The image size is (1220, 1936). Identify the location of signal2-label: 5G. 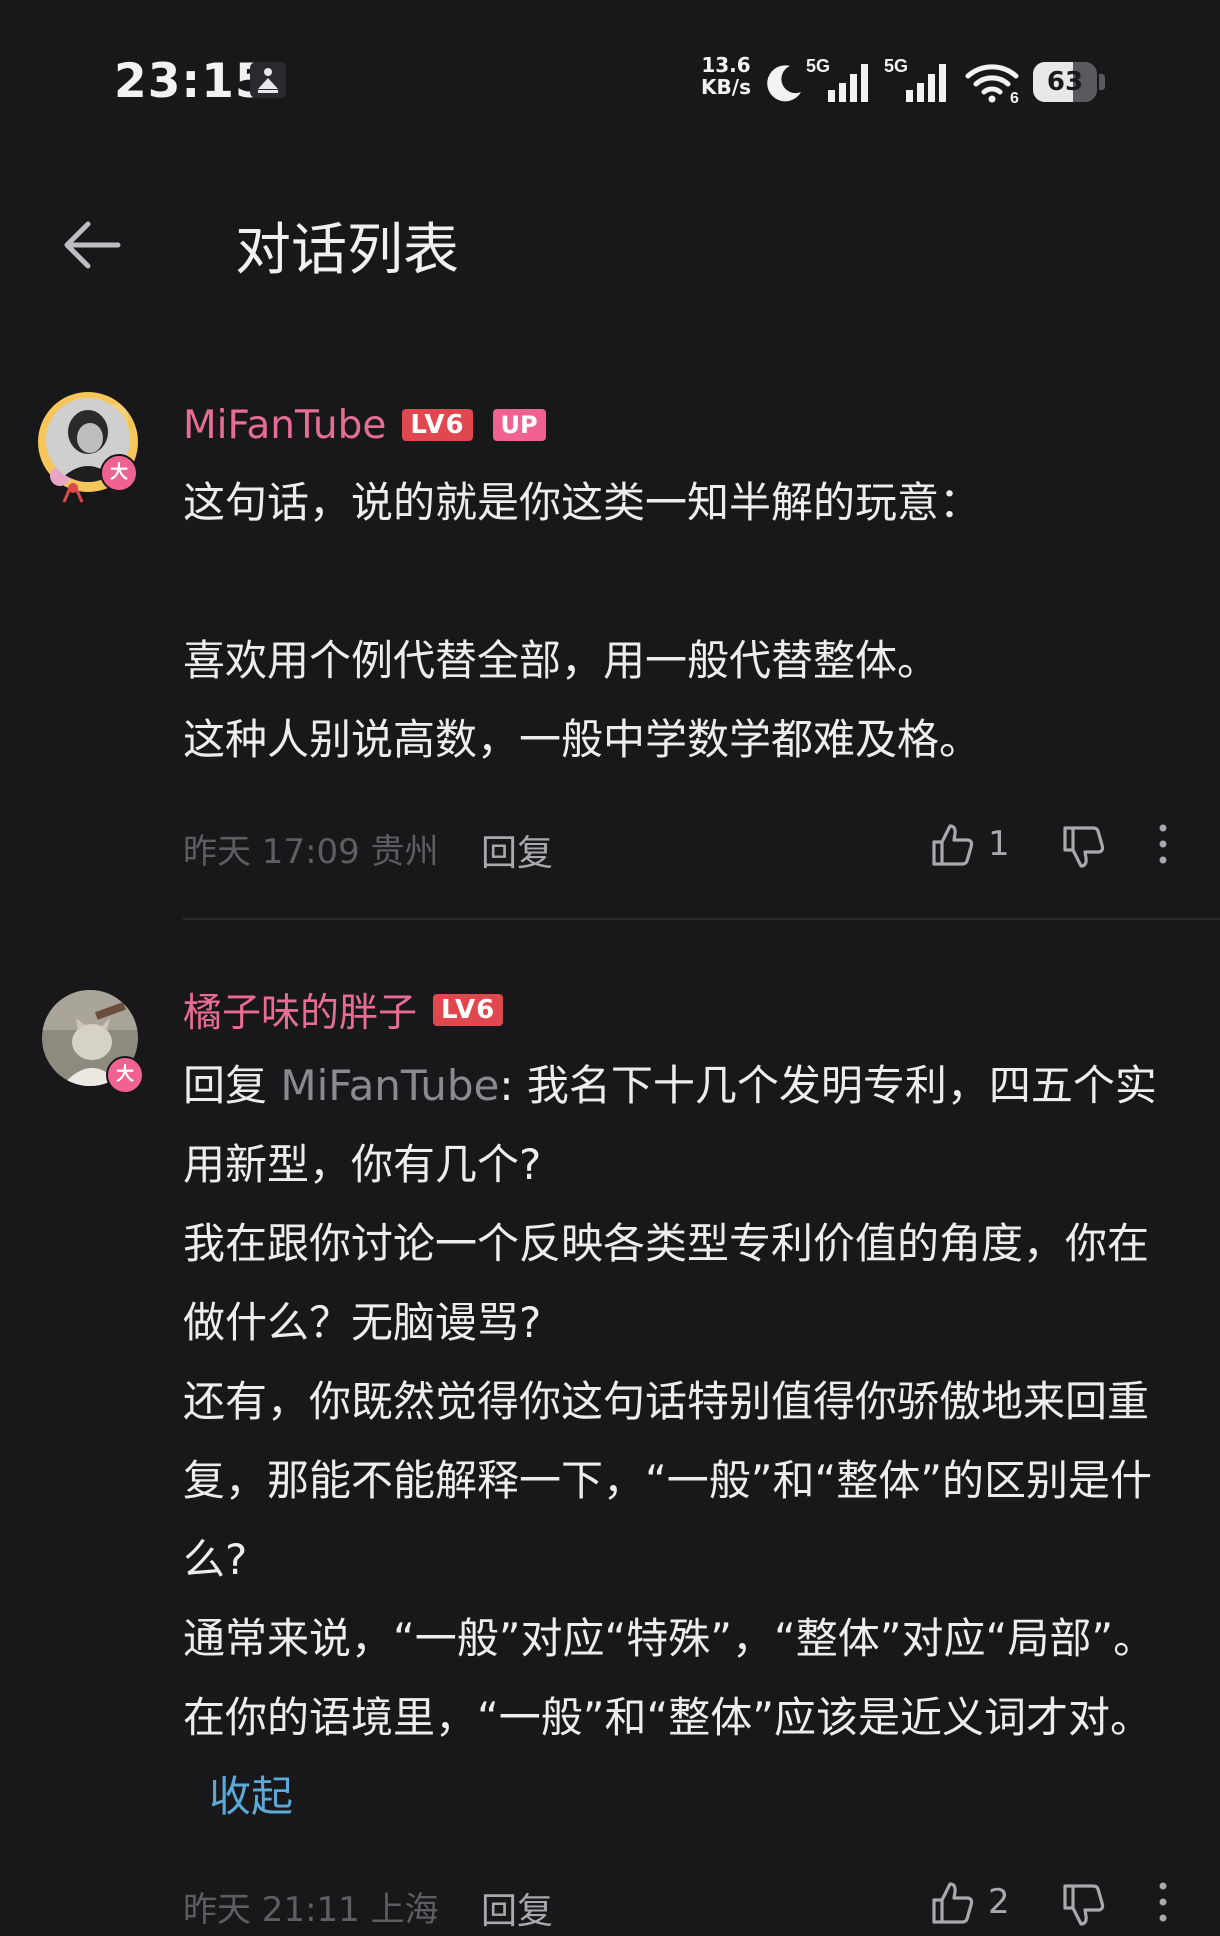
(896, 66).